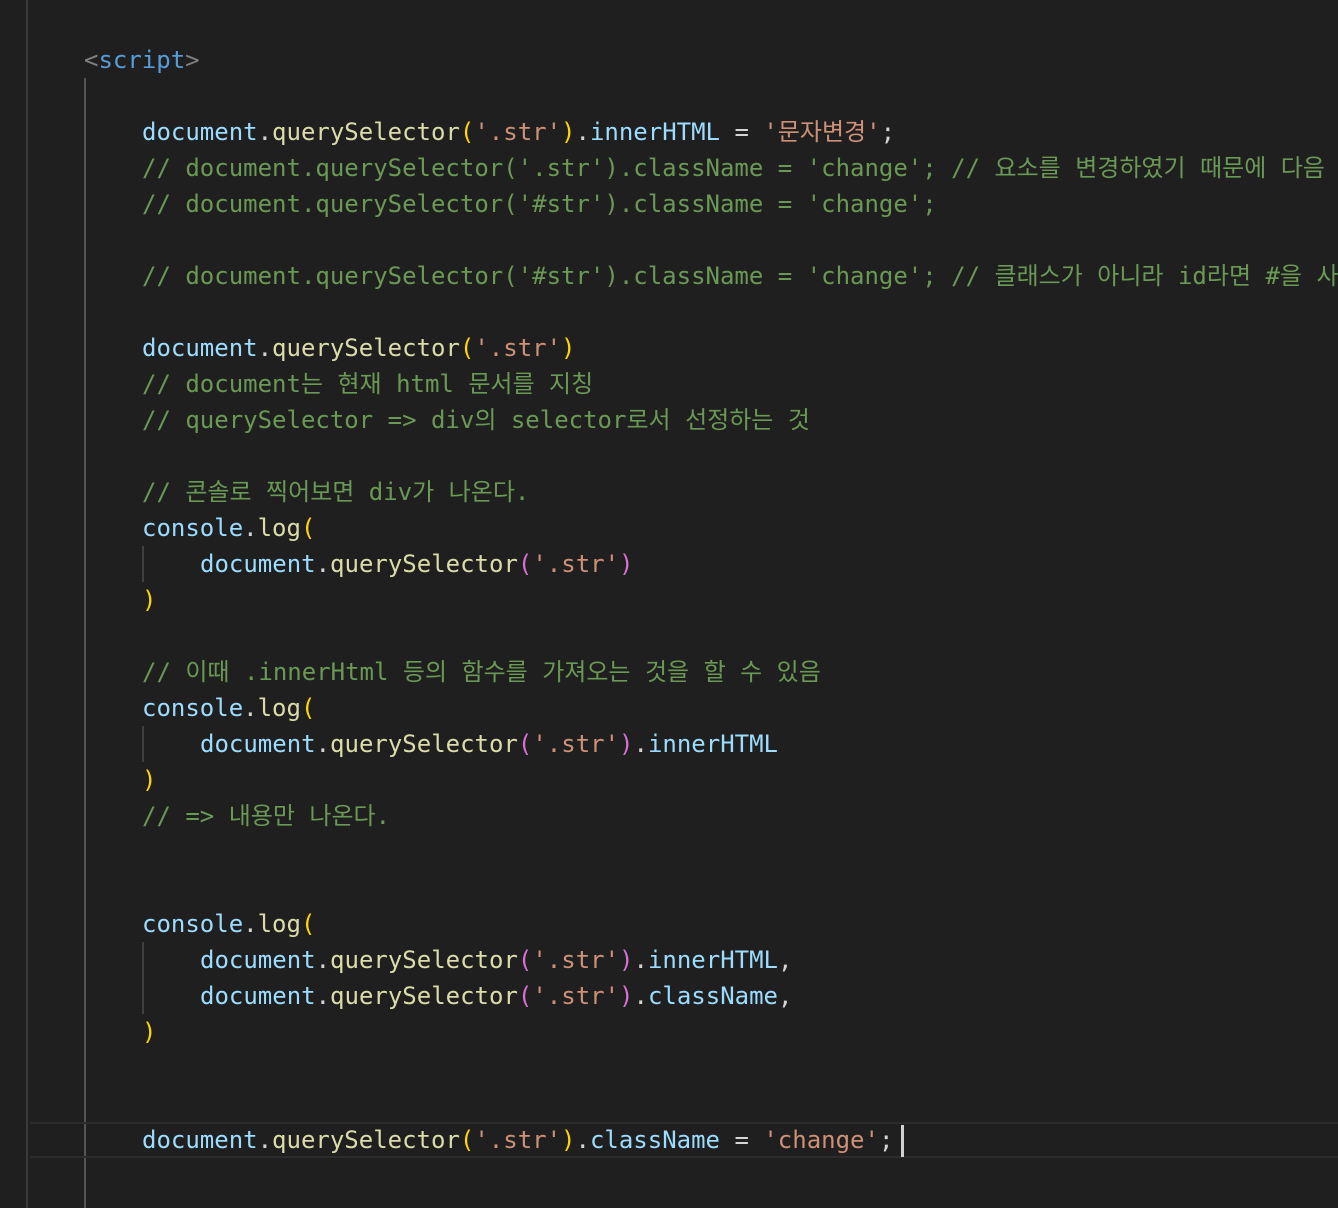 The image size is (1338, 1208). I want to click on code-line-log-arg: document.querySelector('.str').innerHTML, so click(669, 744).